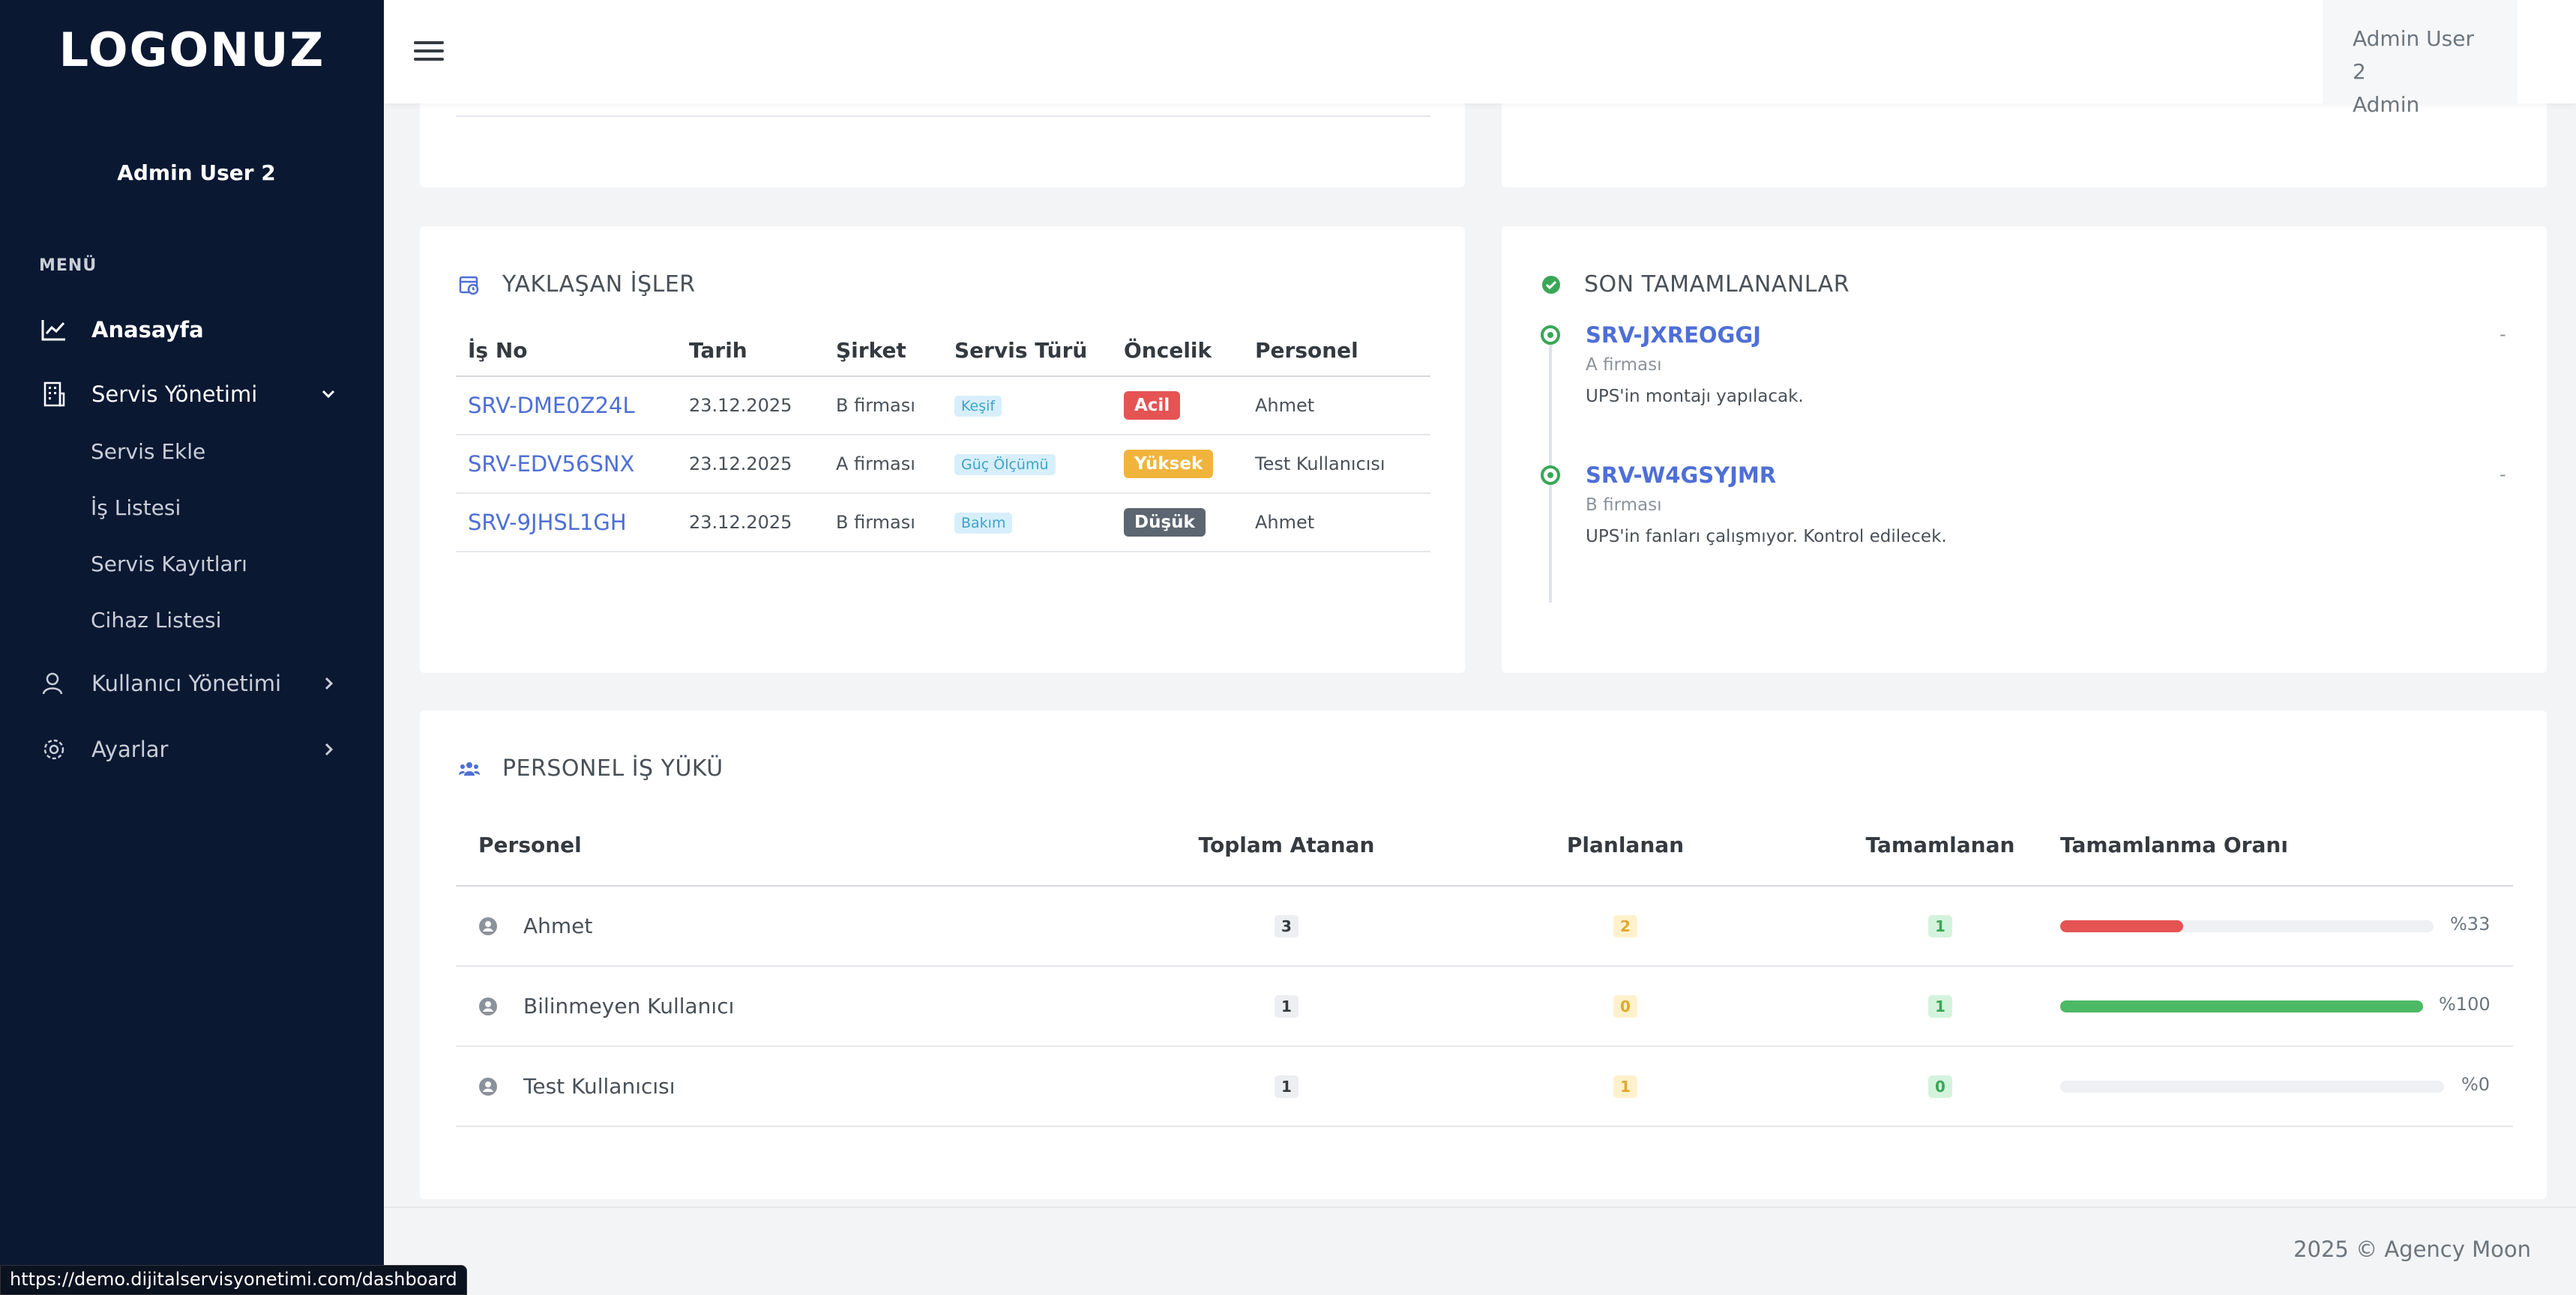 The image size is (2576, 1295). I want to click on job-link: SRV-DME0Z24L, so click(552, 405).